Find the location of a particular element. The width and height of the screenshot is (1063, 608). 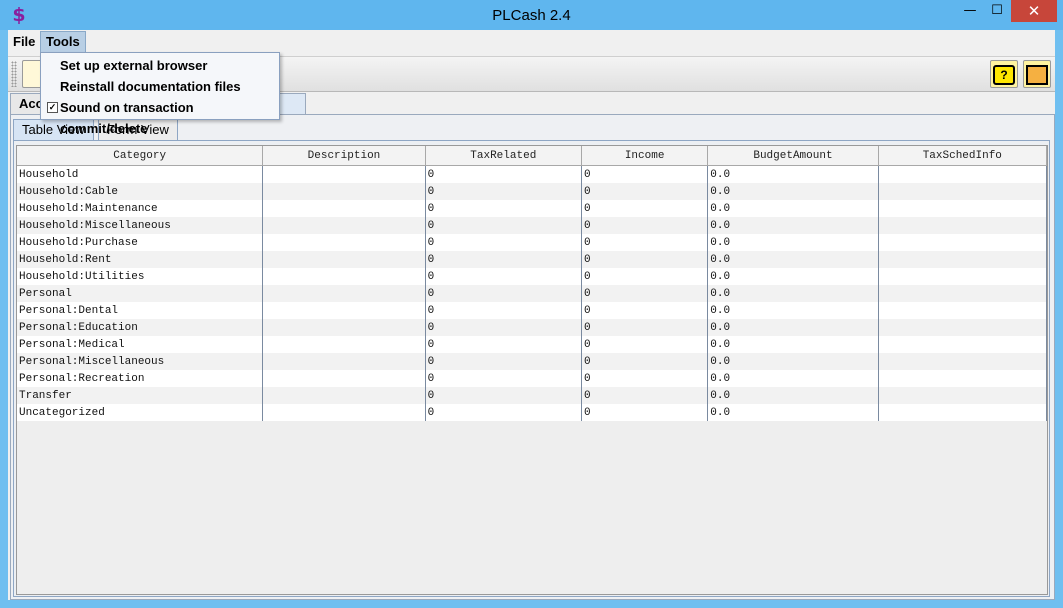

column-header-taxrelated: TaxRelated is located at coordinates (503, 156).